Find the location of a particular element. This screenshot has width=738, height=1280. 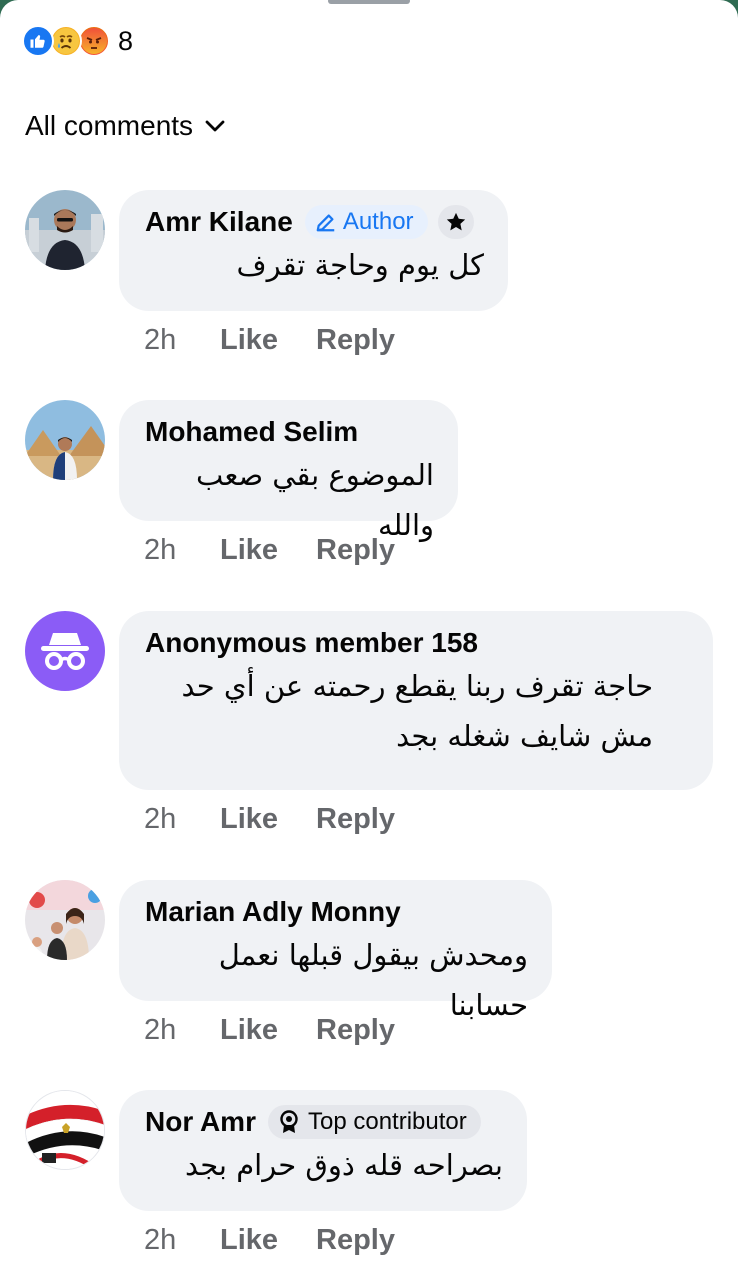

incognito-icon is located at coordinates (65, 651).